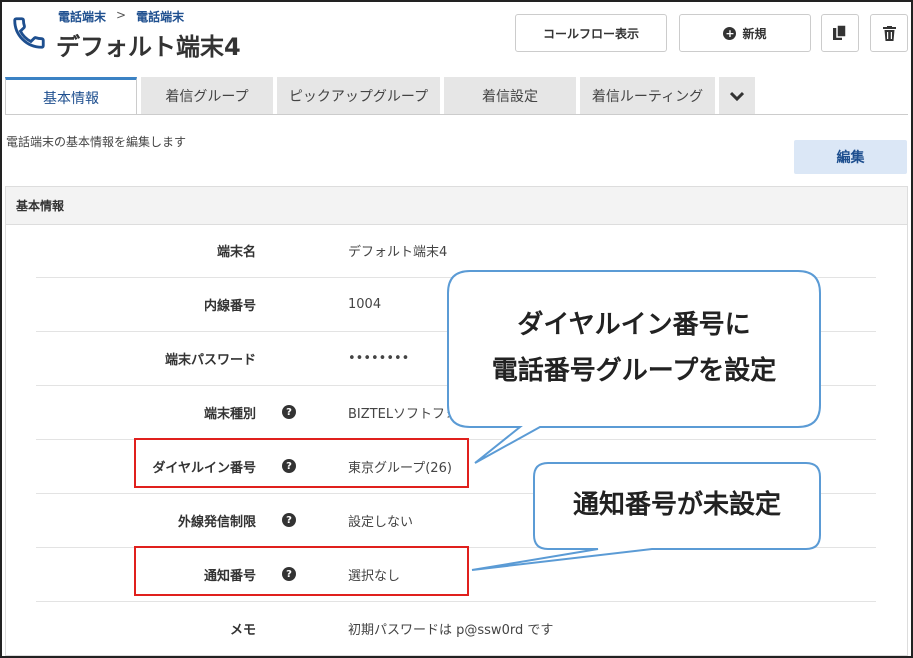 Image resolution: width=913 pixels, height=658 pixels. What do you see at coordinates (634, 348) in the screenshot?
I see `dialin-callout-text: ダイヤルイン番号に 電話番号グループを設定` at bounding box center [634, 348].